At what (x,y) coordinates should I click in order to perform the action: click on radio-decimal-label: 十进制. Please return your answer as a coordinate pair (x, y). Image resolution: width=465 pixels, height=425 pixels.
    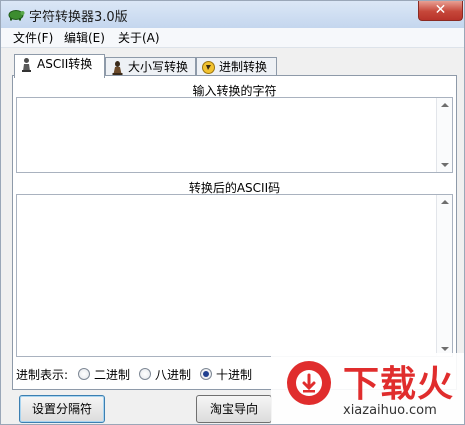
    Looking at the image, I should click on (234, 375).